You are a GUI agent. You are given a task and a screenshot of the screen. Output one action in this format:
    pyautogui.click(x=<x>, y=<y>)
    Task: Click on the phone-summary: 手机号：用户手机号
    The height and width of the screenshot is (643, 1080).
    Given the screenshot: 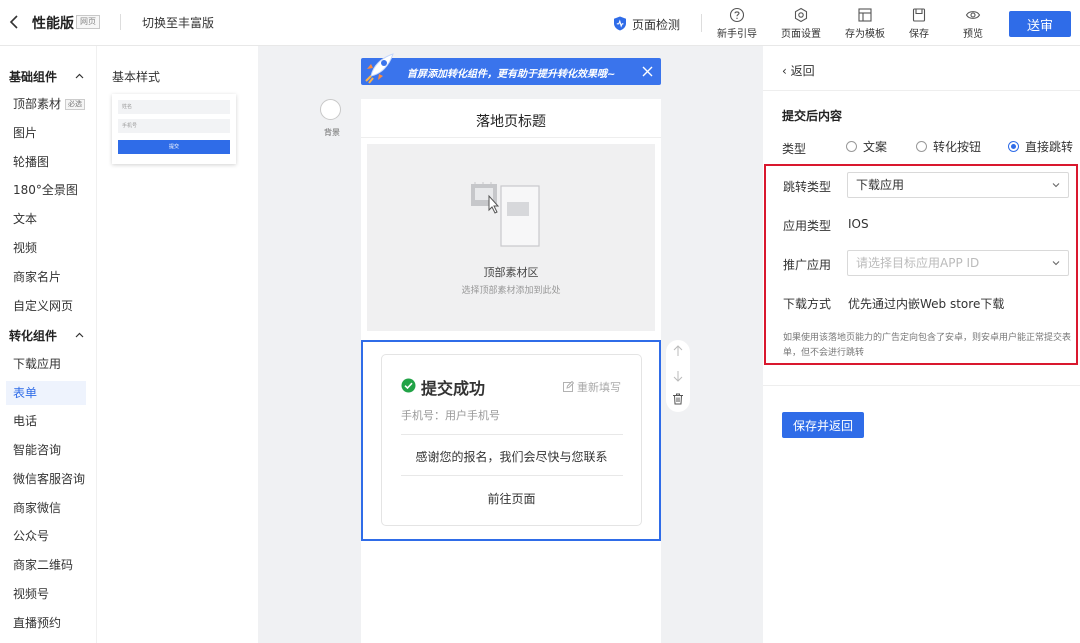 What is the action you would take?
    pyautogui.click(x=450, y=415)
    